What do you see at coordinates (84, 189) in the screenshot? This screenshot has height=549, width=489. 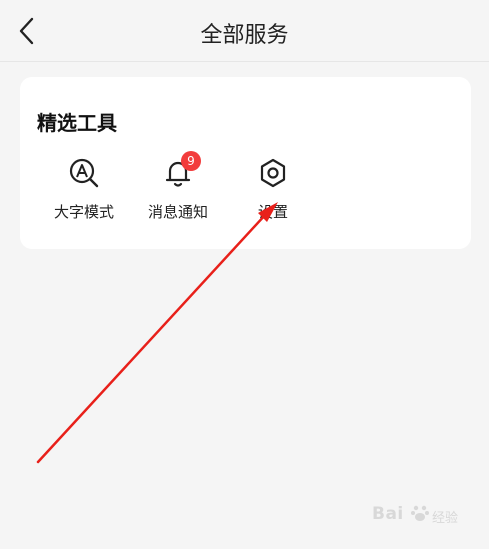 I see `tool-large-text-mode: 大字模式` at bounding box center [84, 189].